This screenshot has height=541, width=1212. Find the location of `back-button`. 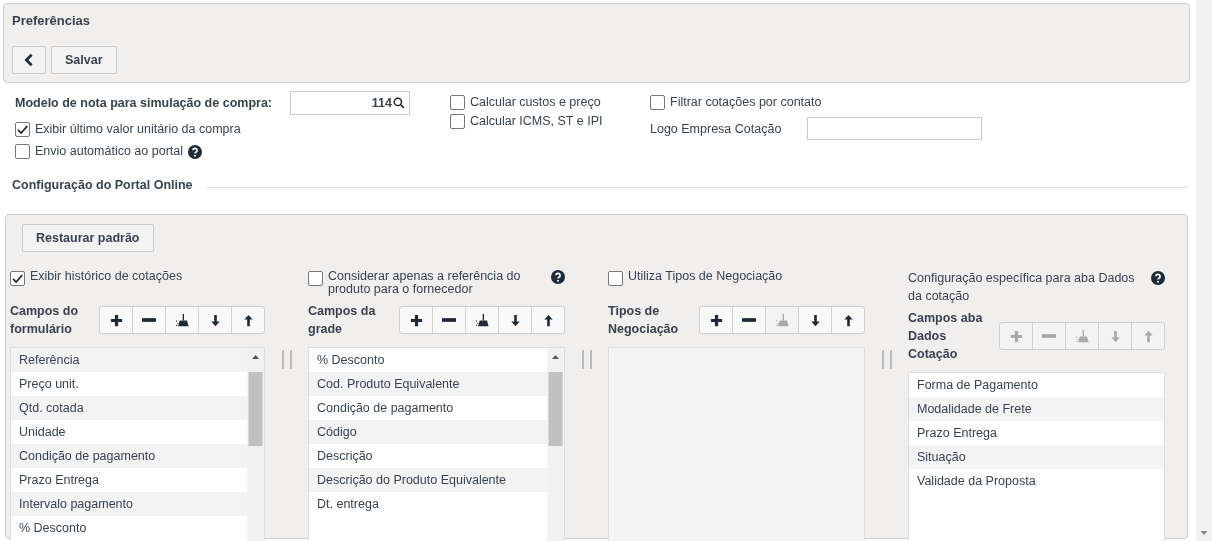

back-button is located at coordinates (29, 60).